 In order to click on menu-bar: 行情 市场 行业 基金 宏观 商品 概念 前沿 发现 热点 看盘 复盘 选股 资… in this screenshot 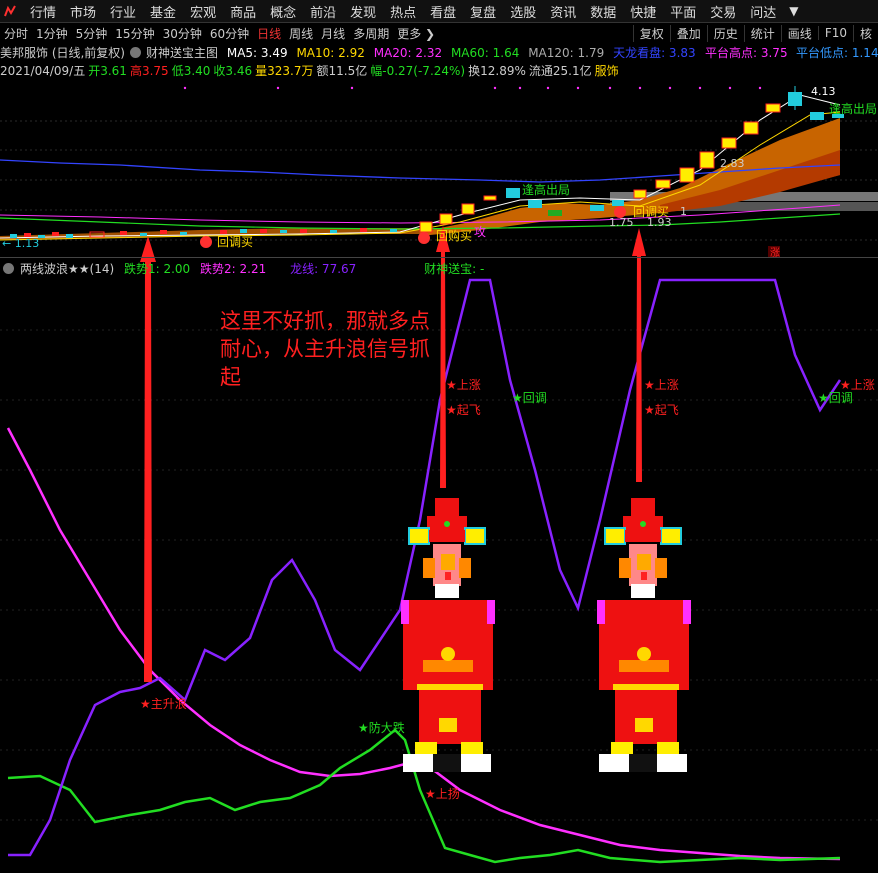, I will do `click(439, 11)`.